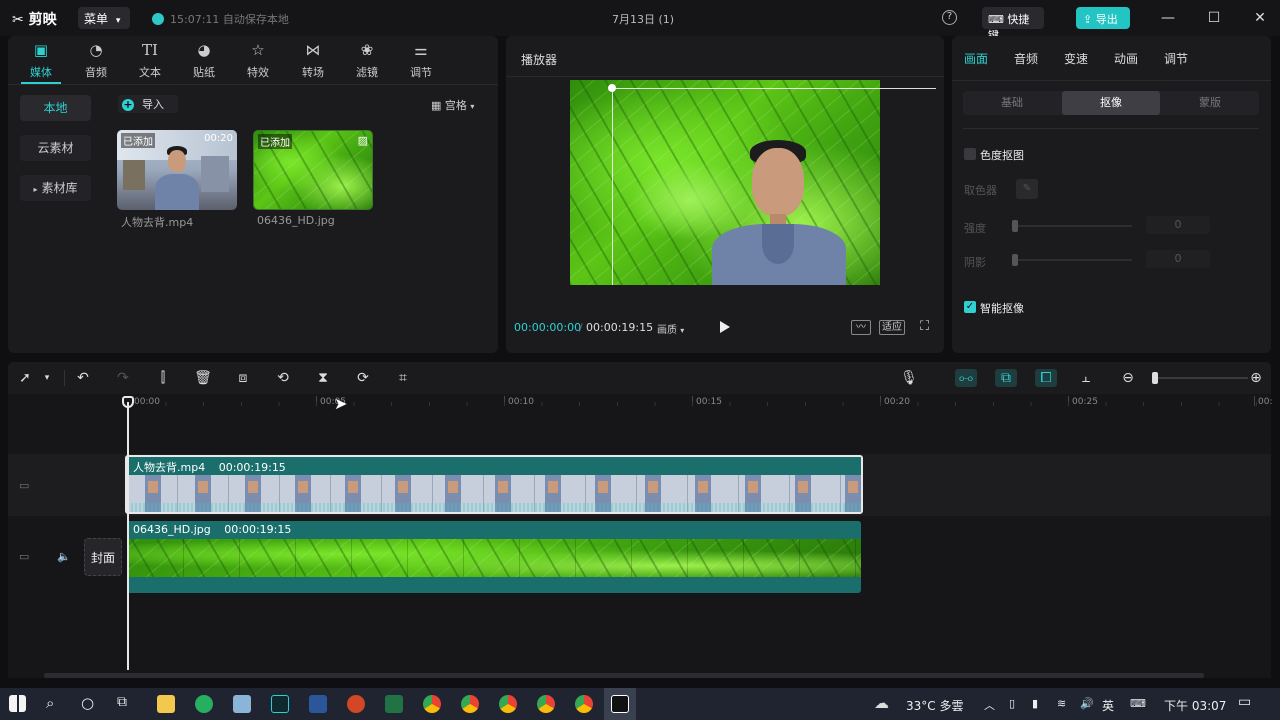 The image size is (1280, 720). Describe the element at coordinates (258, 60) in the screenshot. I see `tab-effects: ☆ 特效` at that location.